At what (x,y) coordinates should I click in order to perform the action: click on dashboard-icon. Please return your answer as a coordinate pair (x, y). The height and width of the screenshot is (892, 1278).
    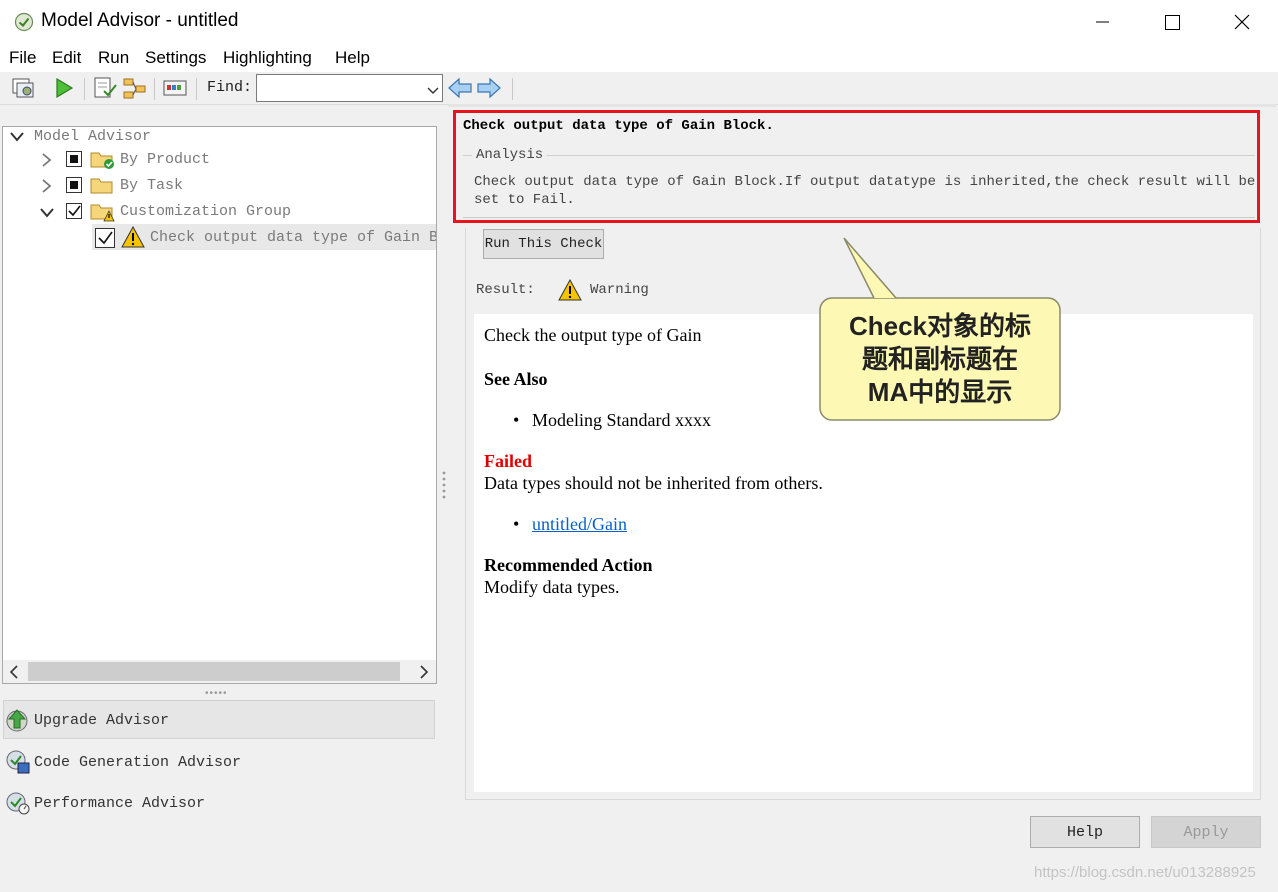
    Looking at the image, I should click on (175, 88).